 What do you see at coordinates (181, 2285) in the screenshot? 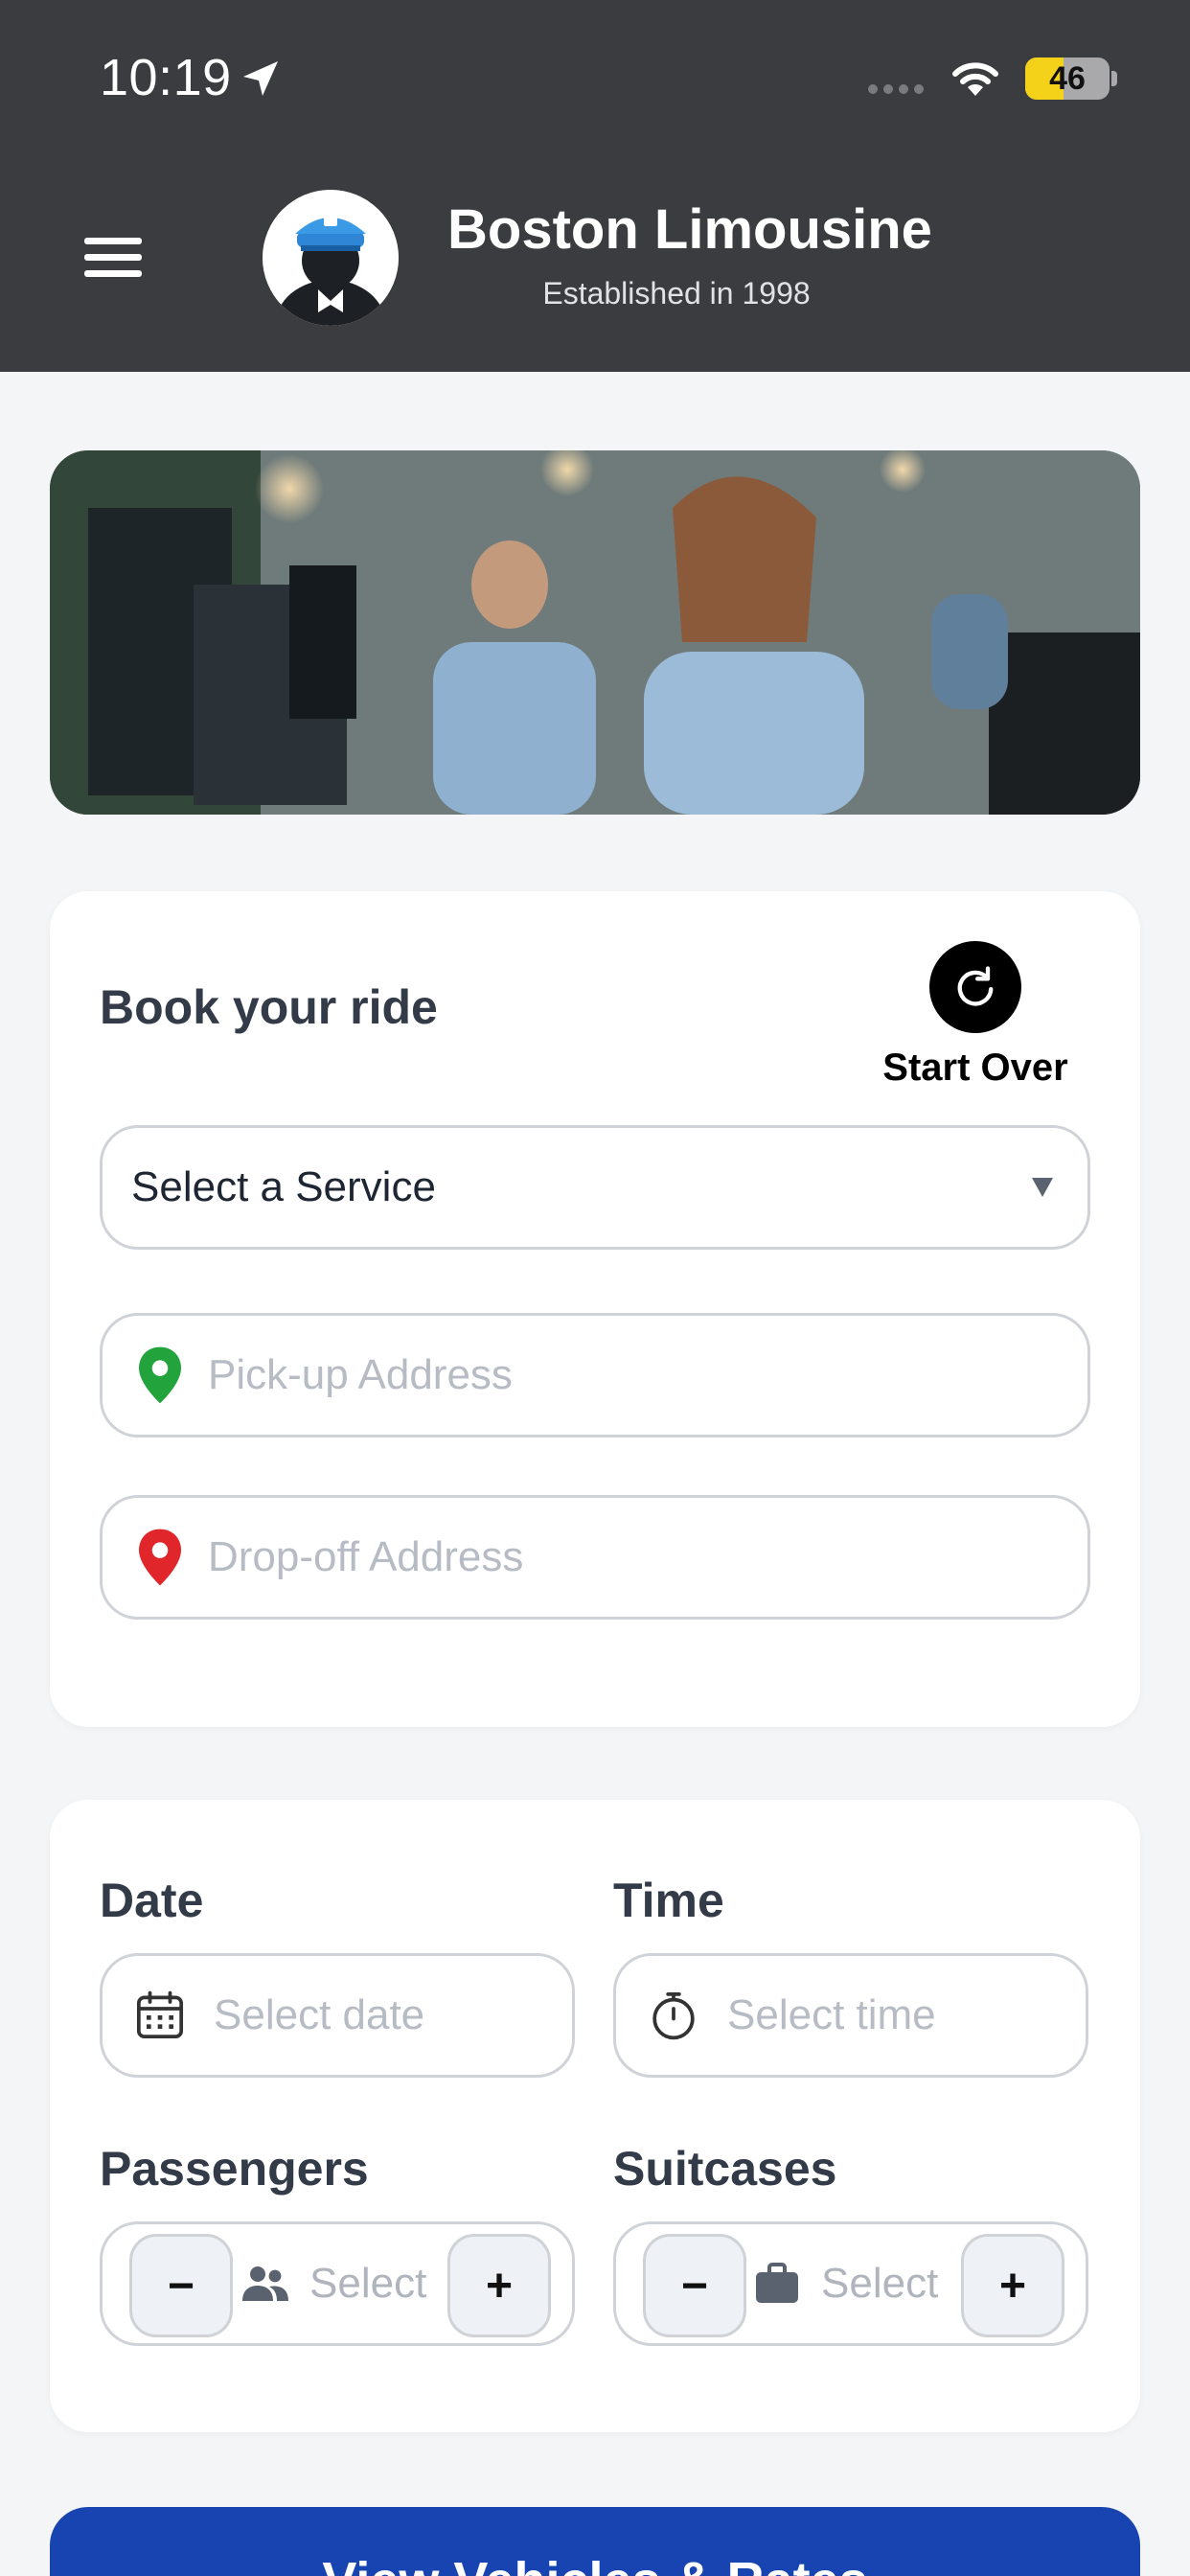
I see `passengers-decrement-button: −` at bounding box center [181, 2285].